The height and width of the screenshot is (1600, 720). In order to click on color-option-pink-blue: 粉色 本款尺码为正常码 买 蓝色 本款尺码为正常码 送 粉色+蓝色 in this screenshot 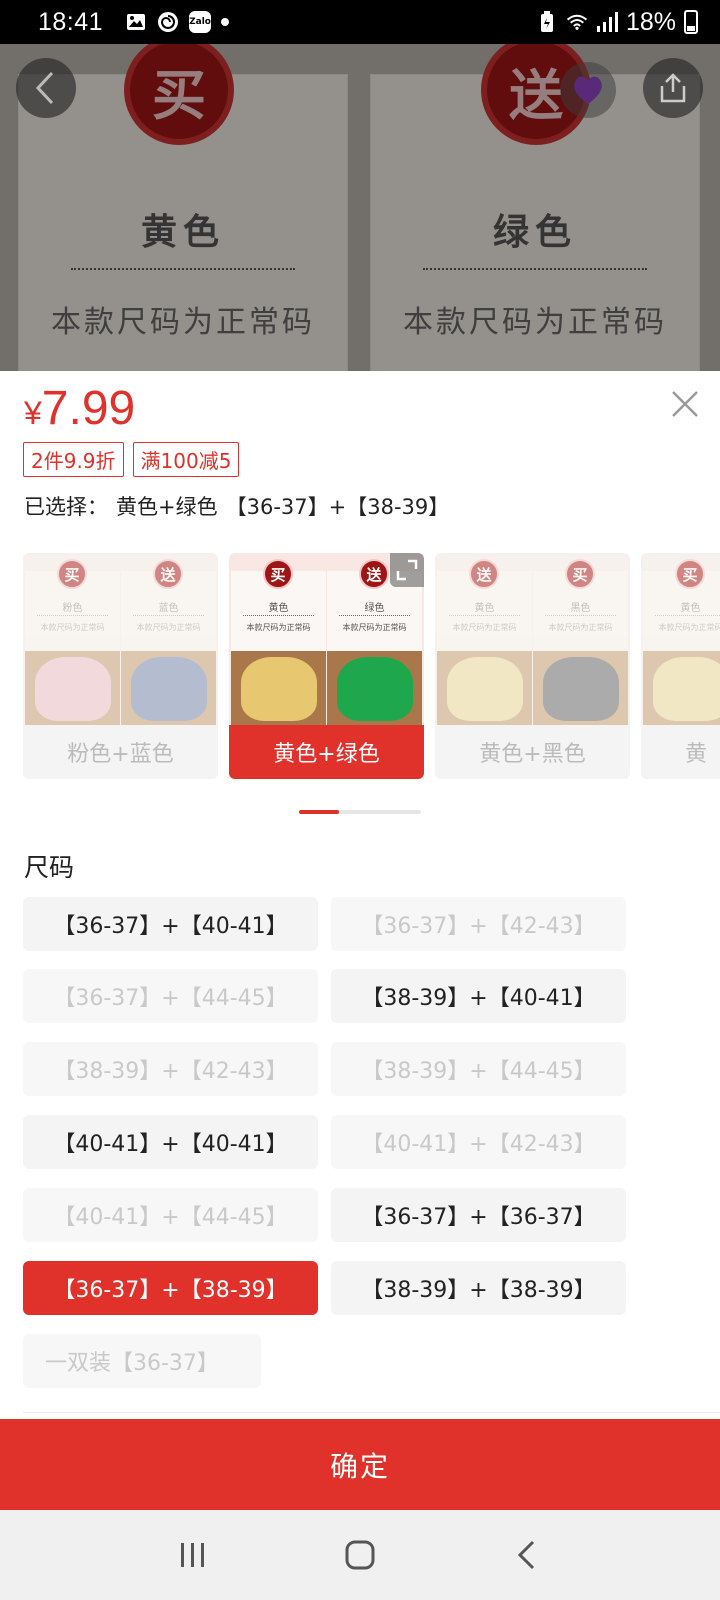, I will do `click(120, 666)`.